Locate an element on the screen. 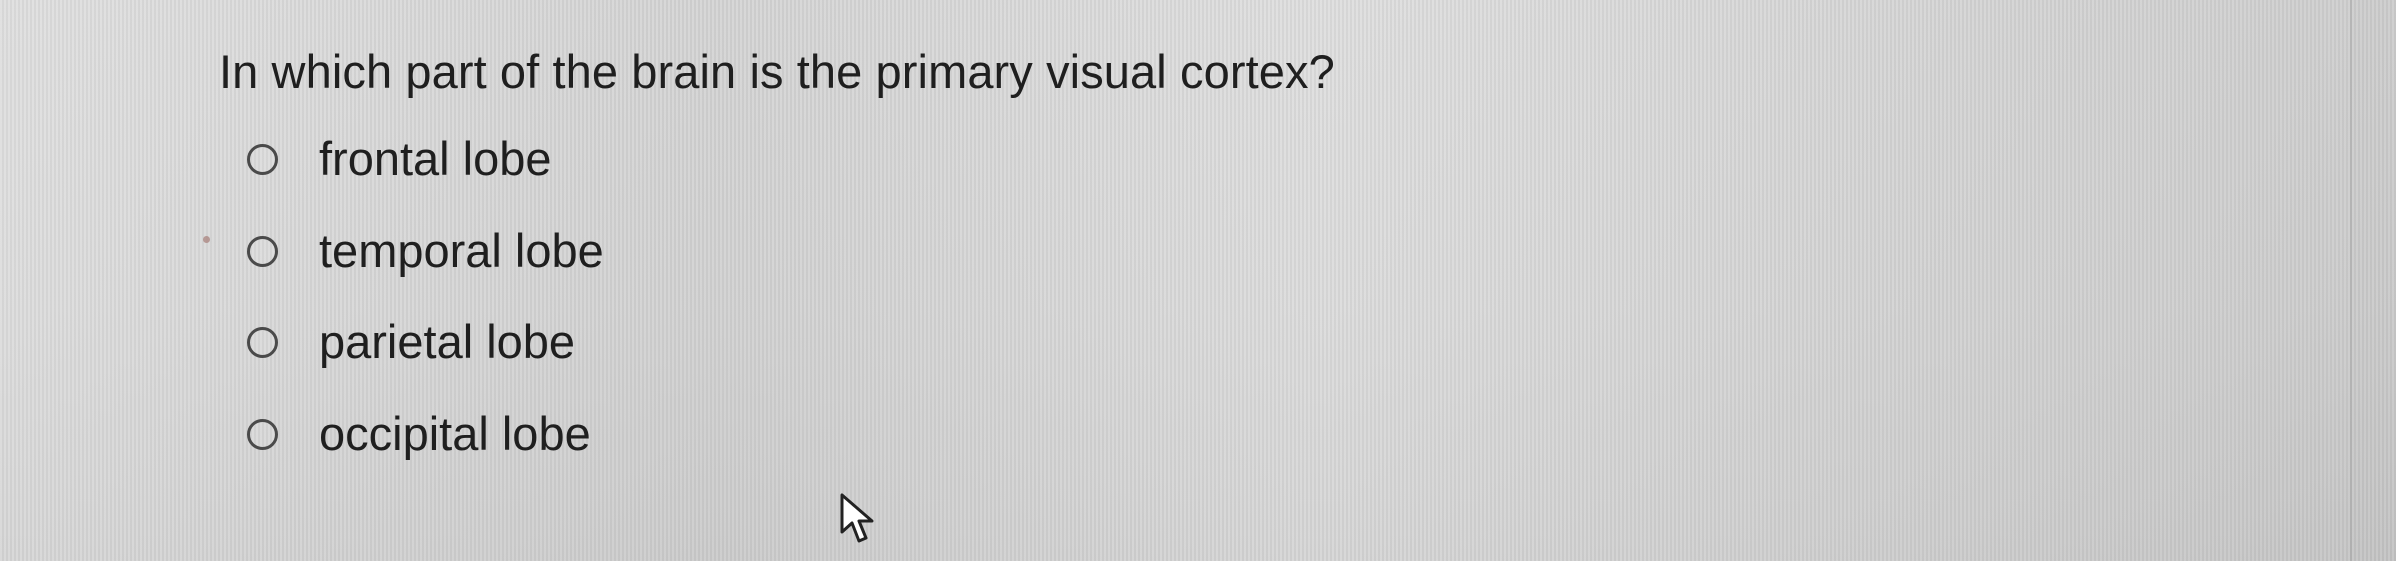 The height and width of the screenshot is (561, 2396). answer-option-parietal-lobe: parietal lobe is located at coordinates (411, 342).